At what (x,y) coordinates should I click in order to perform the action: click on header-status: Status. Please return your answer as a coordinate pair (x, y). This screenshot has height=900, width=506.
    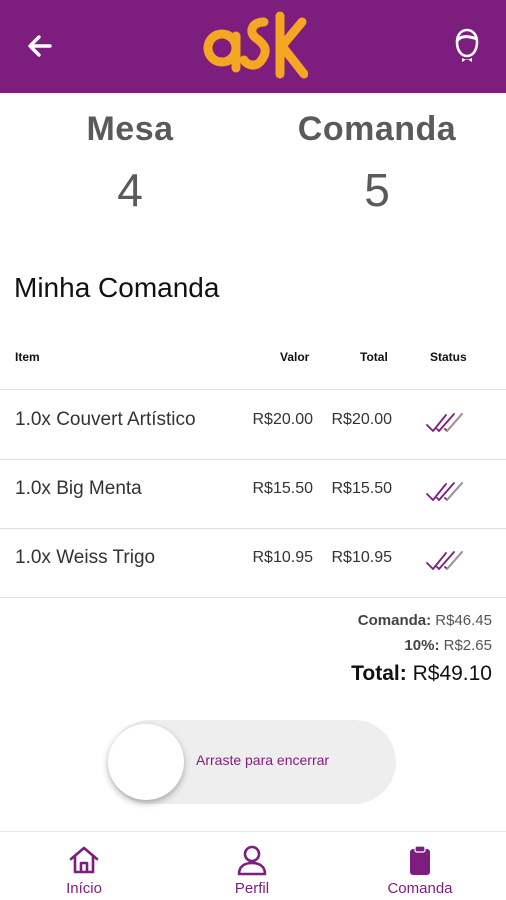
    Looking at the image, I should click on (448, 357).